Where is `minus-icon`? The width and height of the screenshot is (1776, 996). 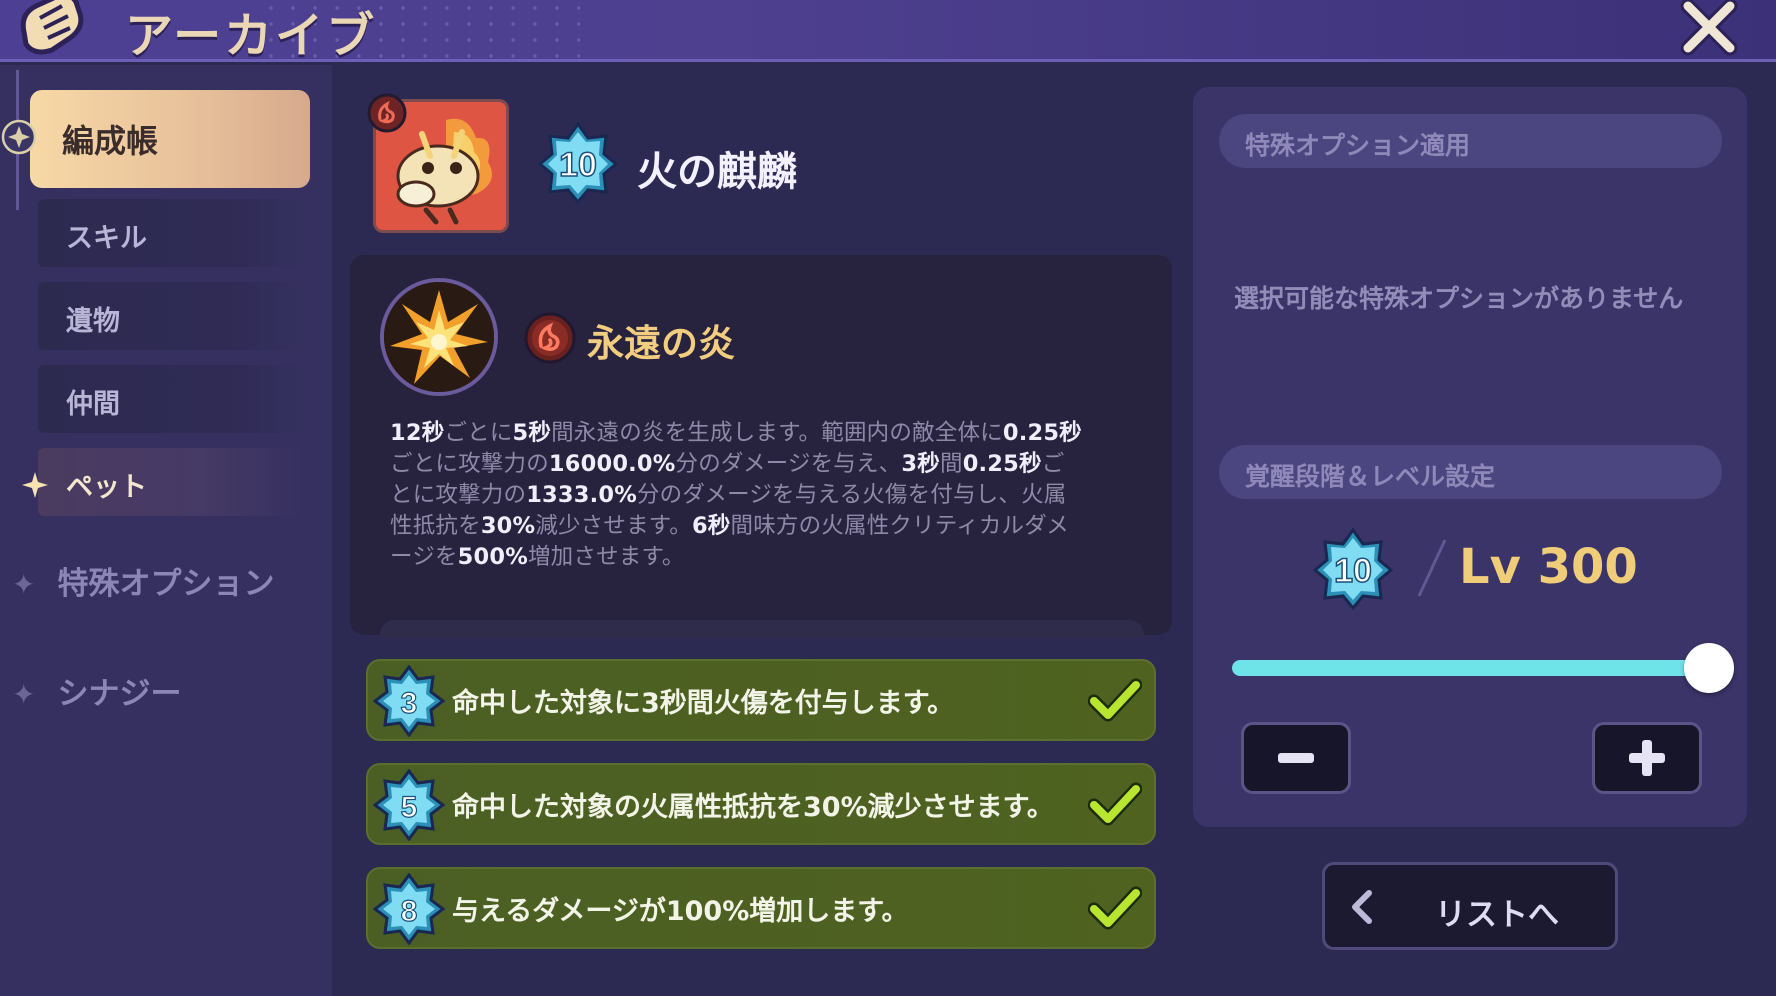
minus-icon is located at coordinates (1296, 758).